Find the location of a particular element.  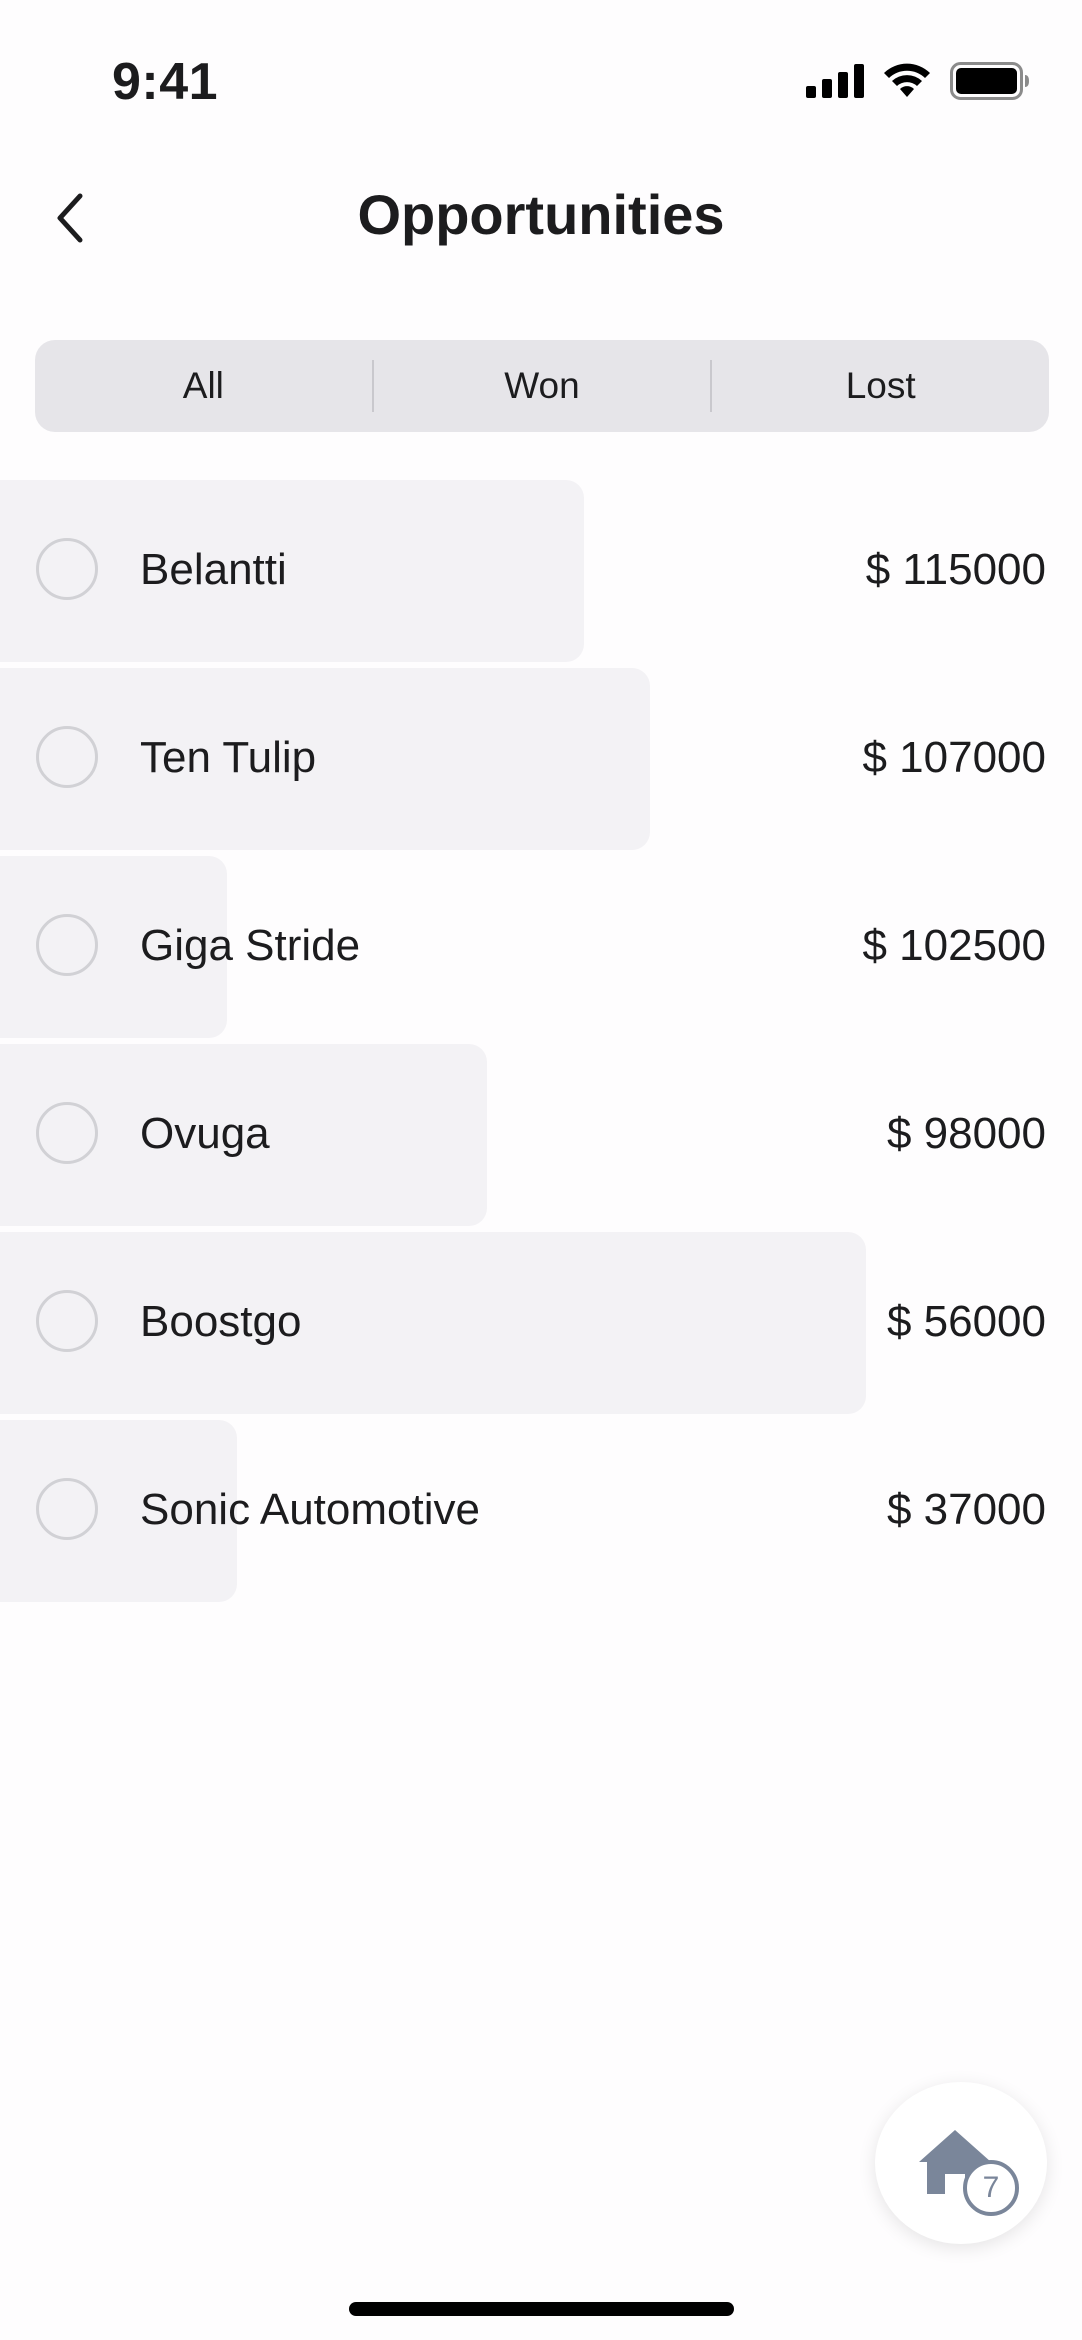

tab-won: Won is located at coordinates (542, 386).